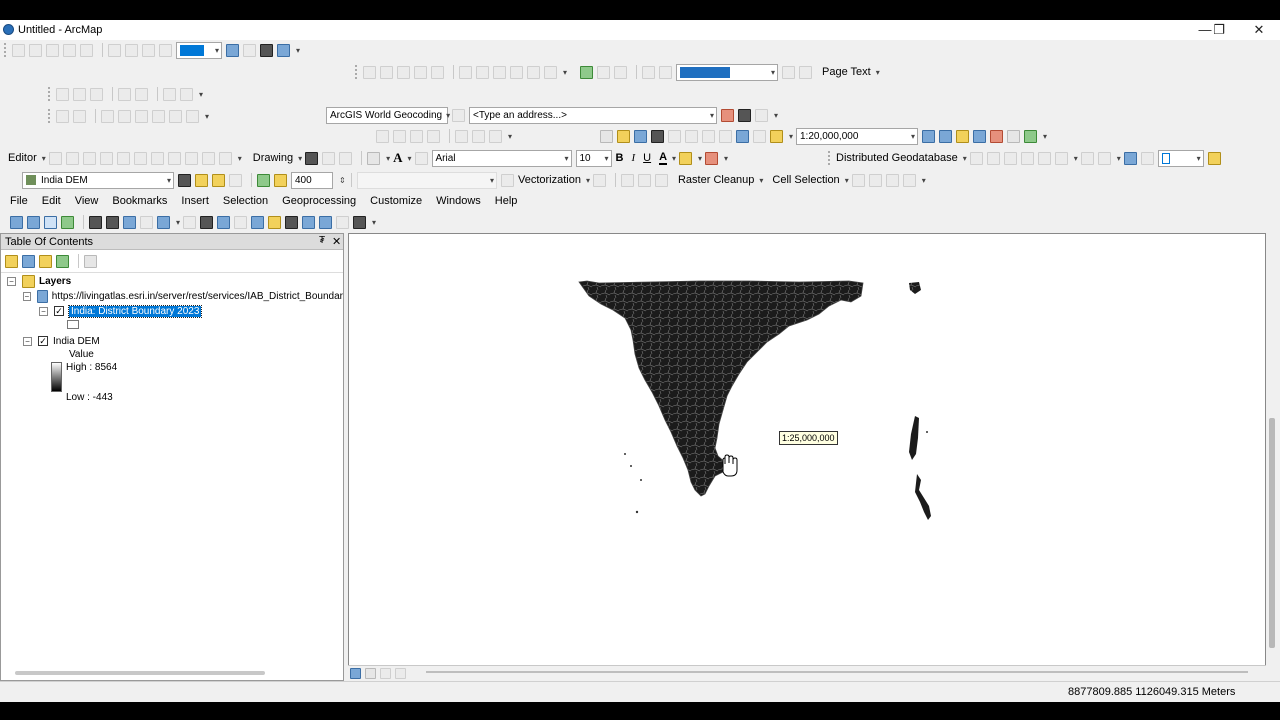 Image resolution: width=1280 pixels, height=720 pixels. Describe the element at coordinates (663, 158) in the screenshot. I see `font-color-icon: A` at that location.